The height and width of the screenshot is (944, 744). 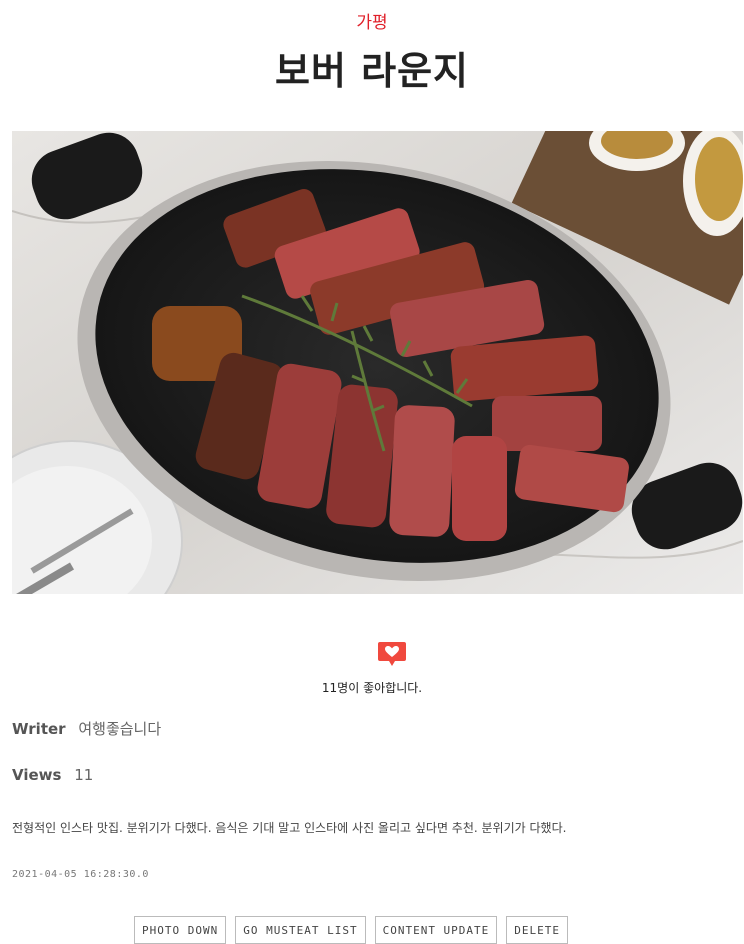 What do you see at coordinates (180, 930) in the screenshot?
I see `photo-down-button: PHOTO DOWN` at bounding box center [180, 930].